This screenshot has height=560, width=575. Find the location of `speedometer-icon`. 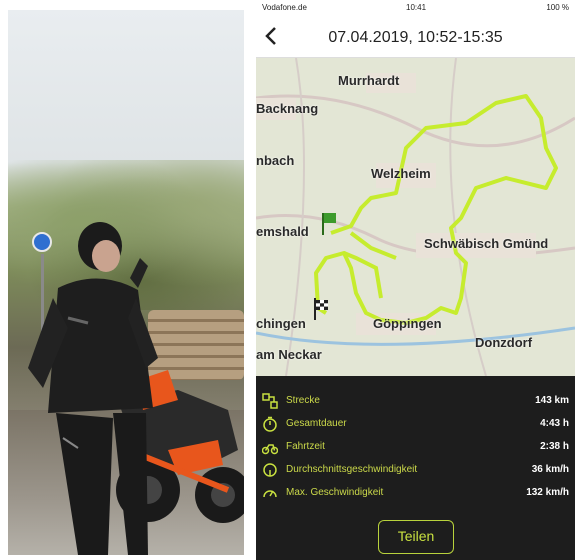

speedometer-icon is located at coordinates (270, 494).